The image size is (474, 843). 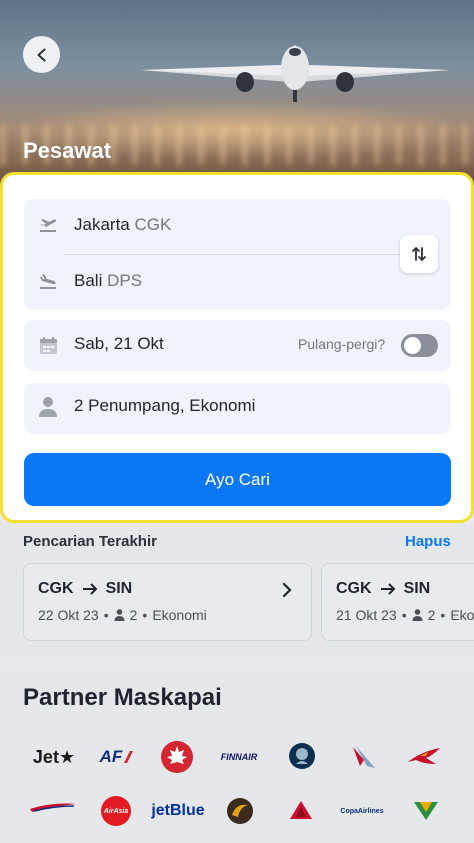 What do you see at coordinates (295, 73) in the screenshot?
I see `airplane-illustration` at bounding box center [295, 73].